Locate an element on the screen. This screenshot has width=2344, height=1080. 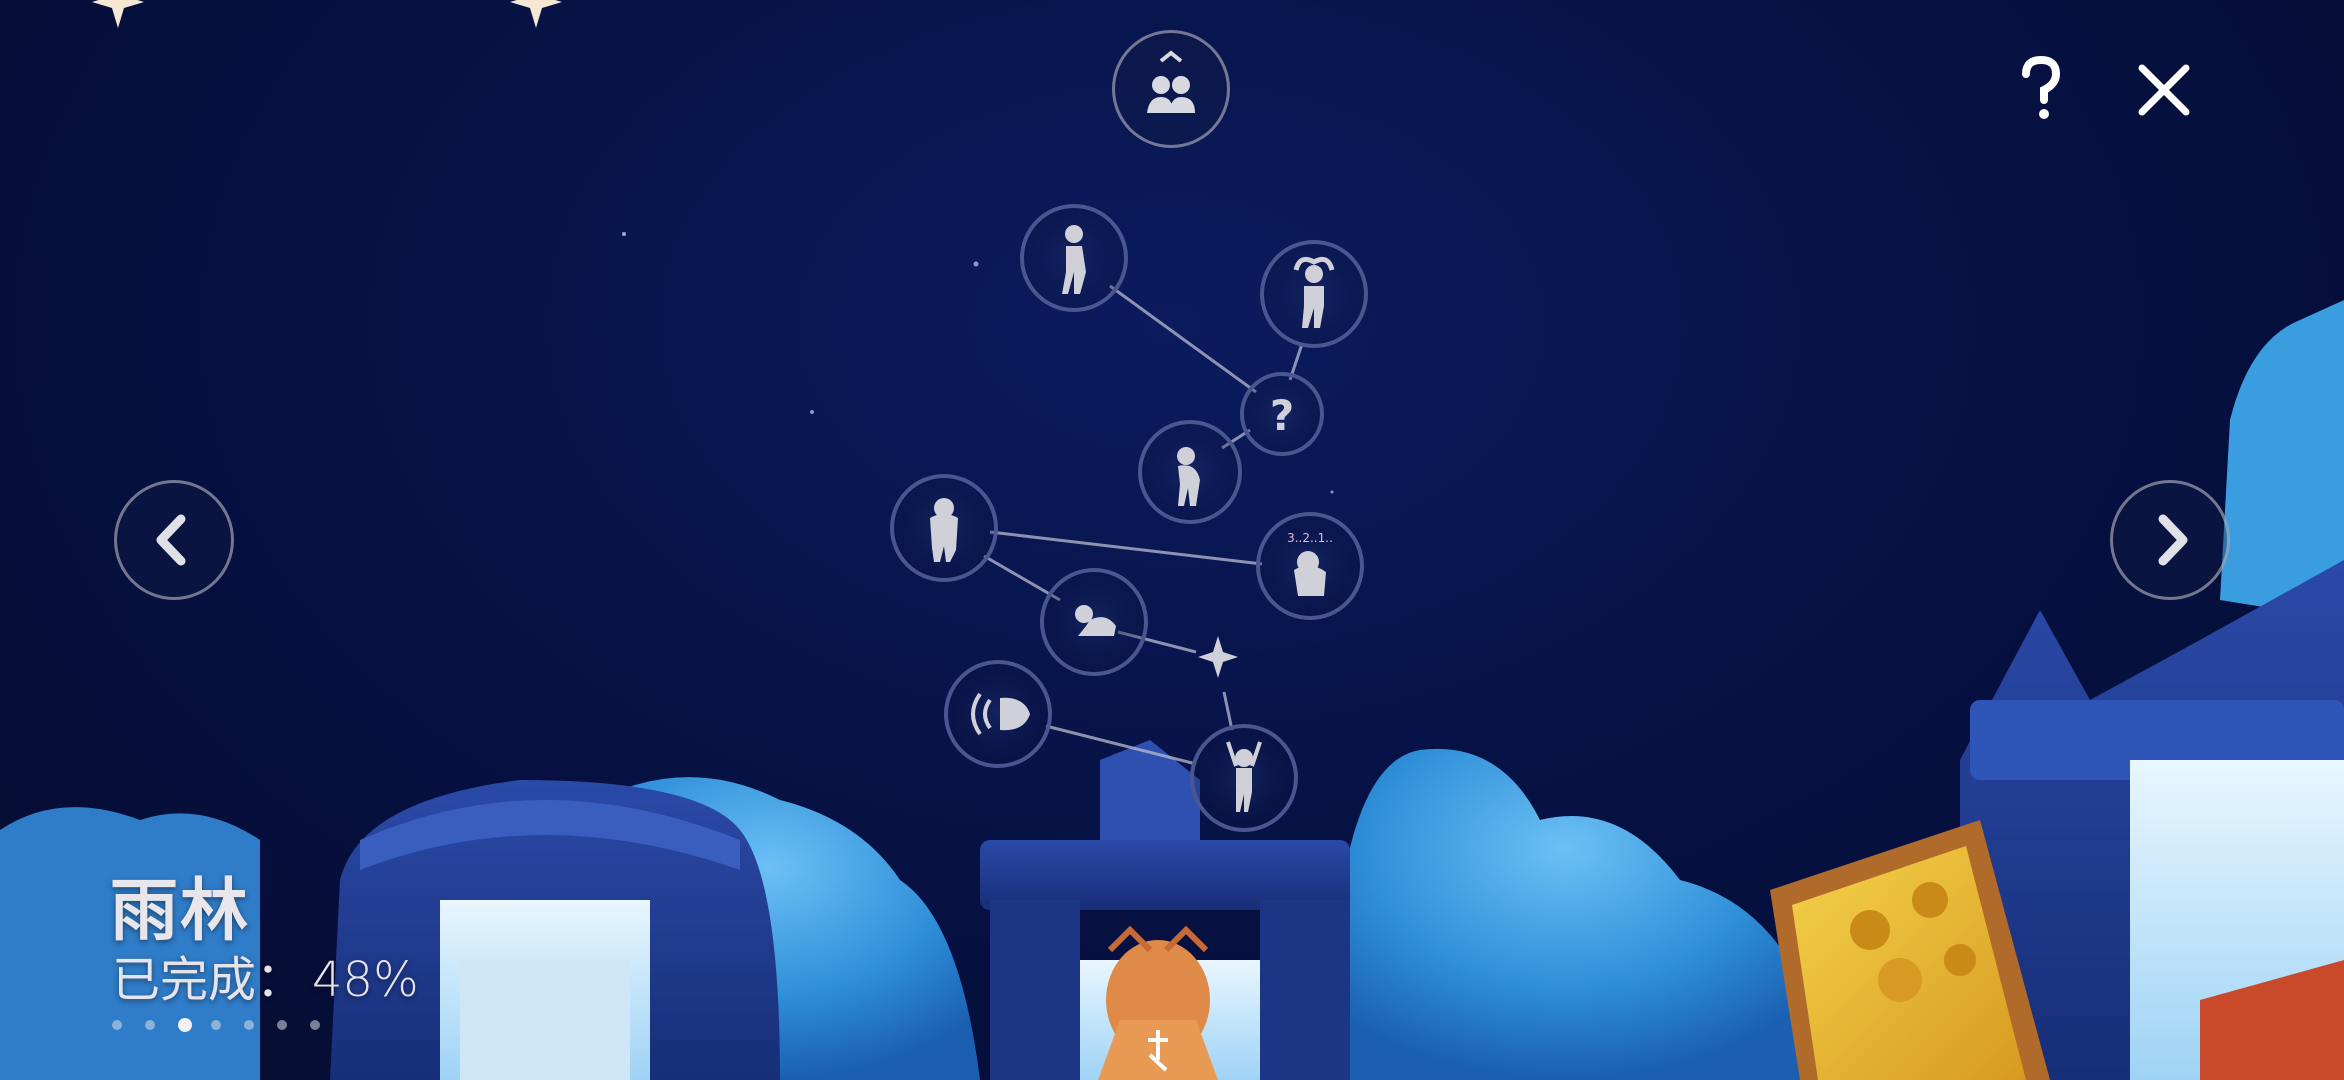
spirit-node-hooded is located at coordinates (944, 528).